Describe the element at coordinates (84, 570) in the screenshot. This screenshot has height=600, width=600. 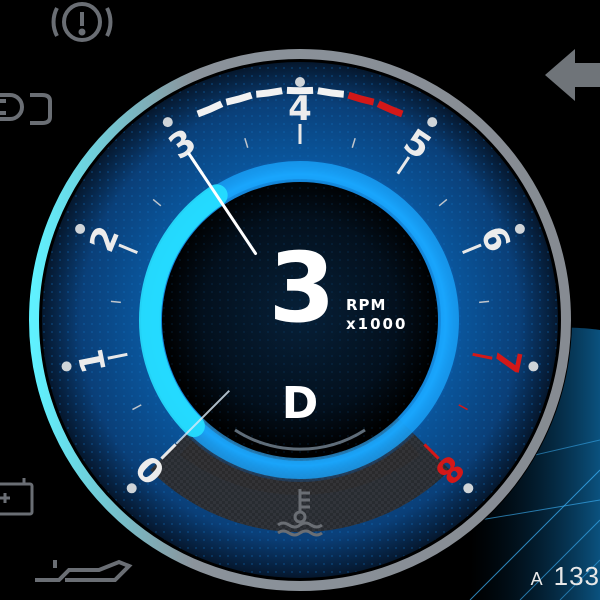
I see `oil-pressure-icon` at that location.